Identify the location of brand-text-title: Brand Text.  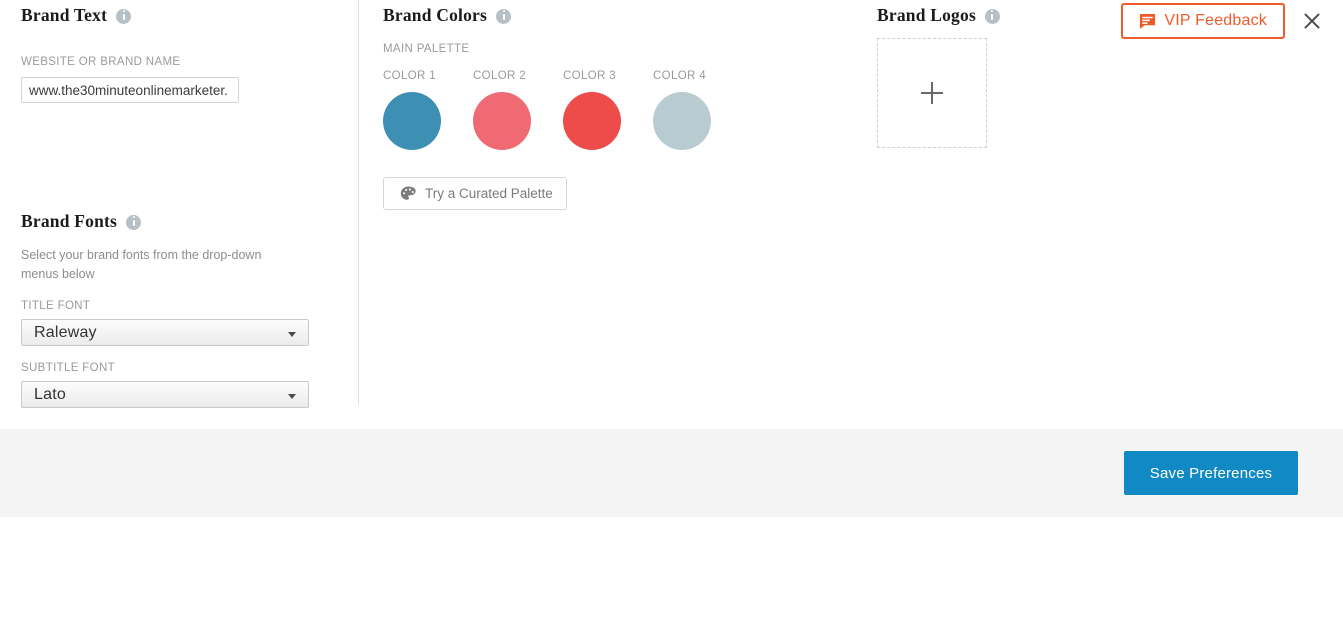
(64, 15).